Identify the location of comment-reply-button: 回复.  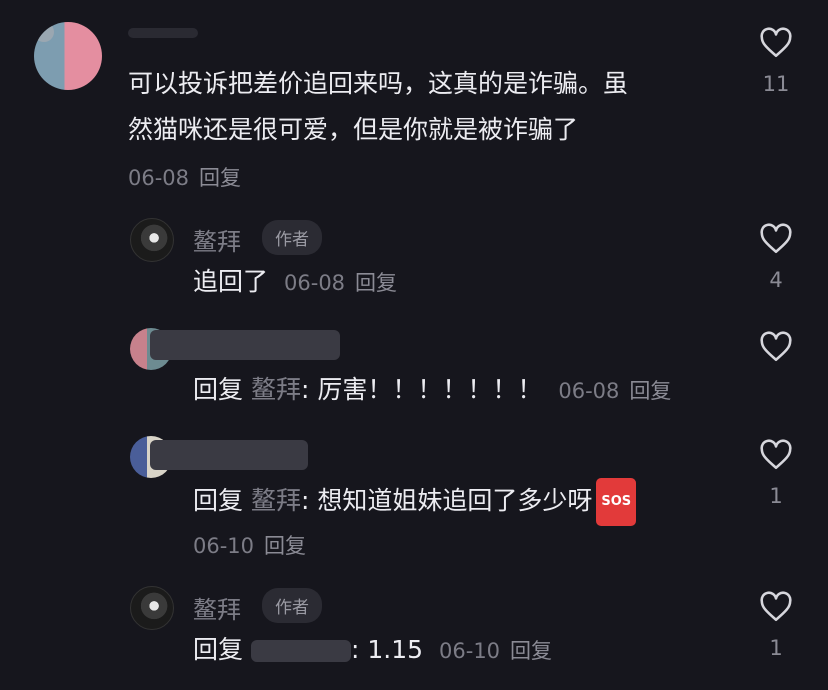
(220, 178).